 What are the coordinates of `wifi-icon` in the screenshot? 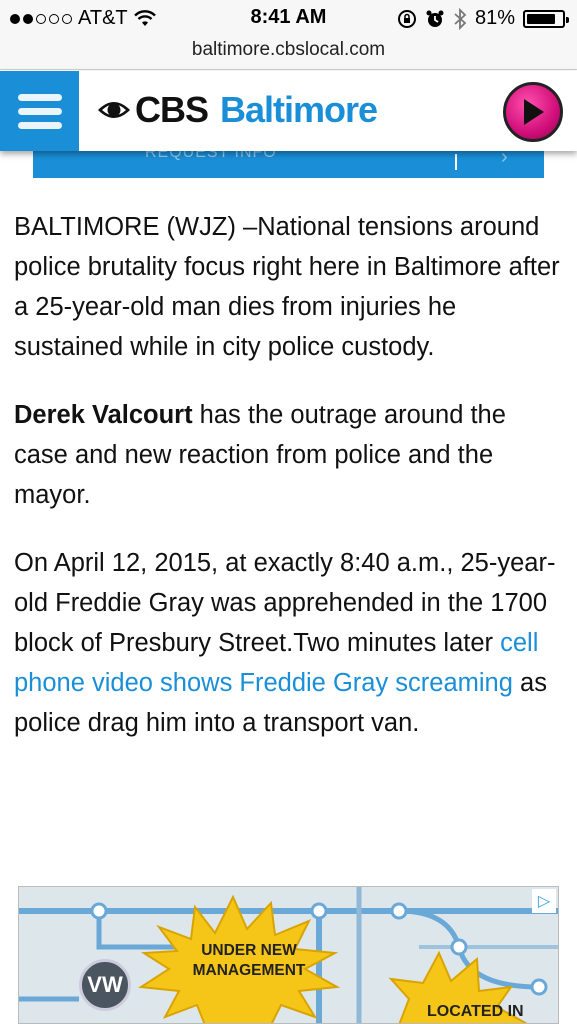 It's located at (144, 17).